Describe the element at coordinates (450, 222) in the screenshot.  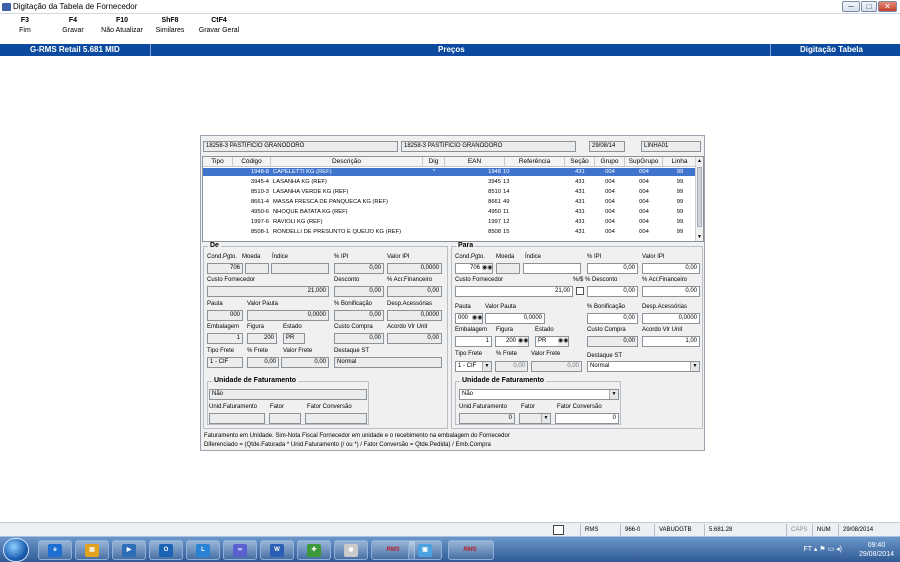
I see `table-row: 1997-6 RAVIOLI KG (REF) 1997 12 431 004 004 99` at that location.